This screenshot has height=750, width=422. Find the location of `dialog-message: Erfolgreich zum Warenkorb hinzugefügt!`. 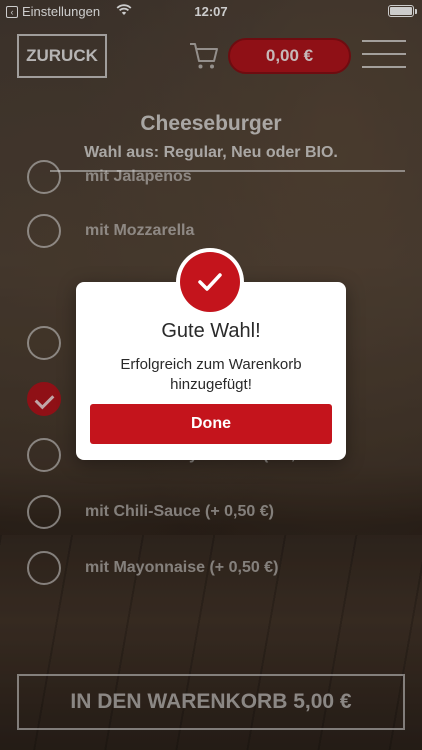

dialog-message: Erfolgreich zum Warenkorb hinzugefügt! is located at coordinates (211, 374).